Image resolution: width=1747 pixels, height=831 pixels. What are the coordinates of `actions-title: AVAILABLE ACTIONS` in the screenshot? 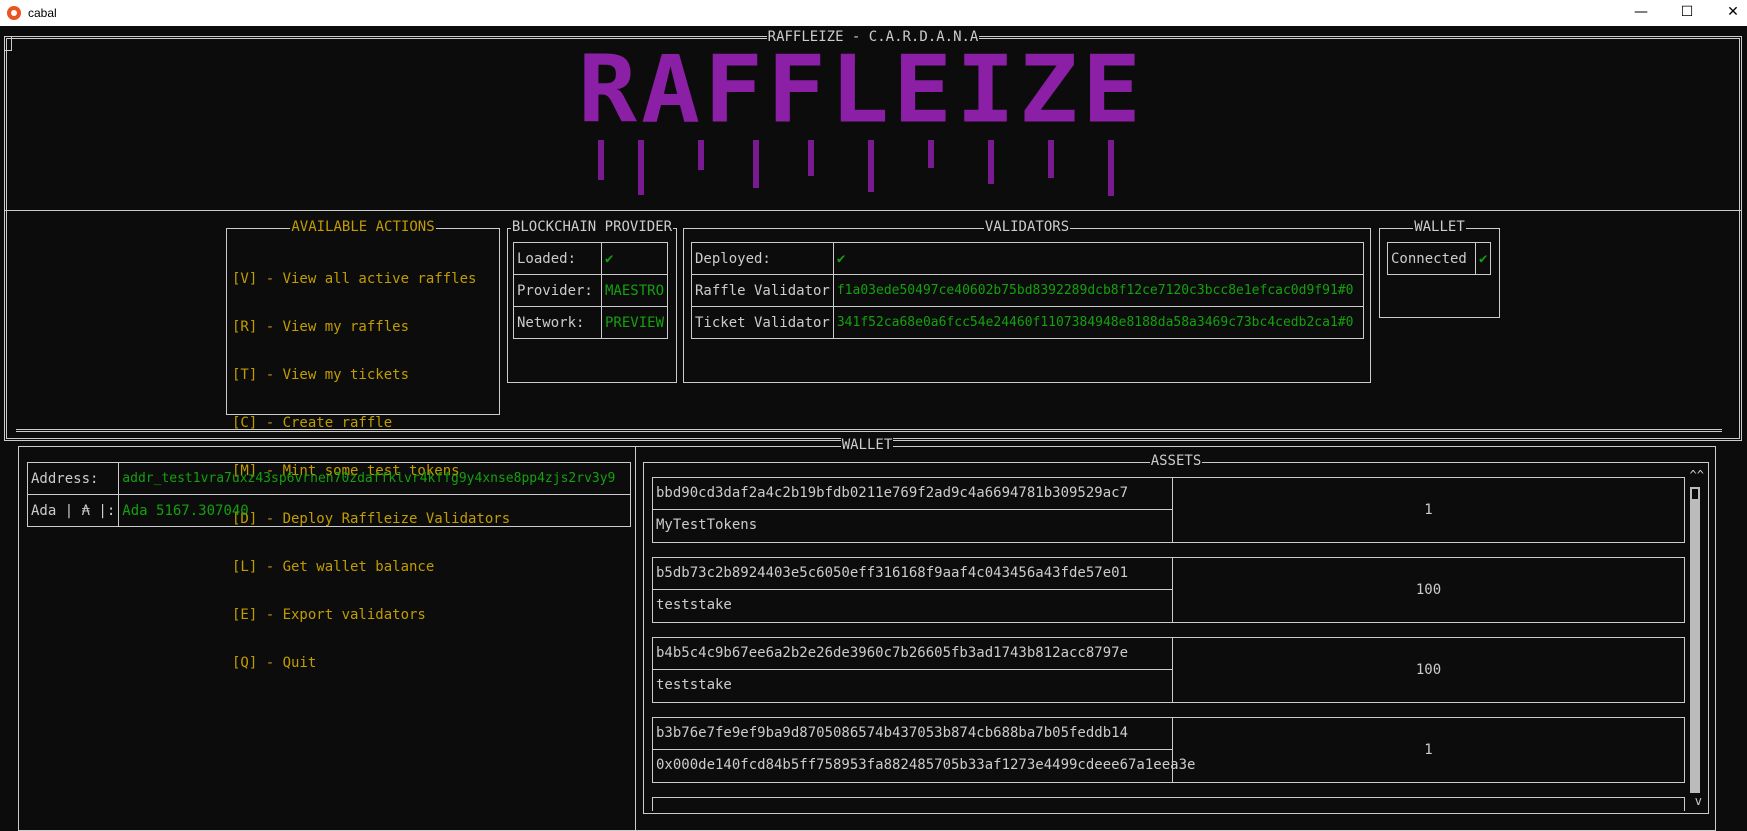 It's located at (363, 227).